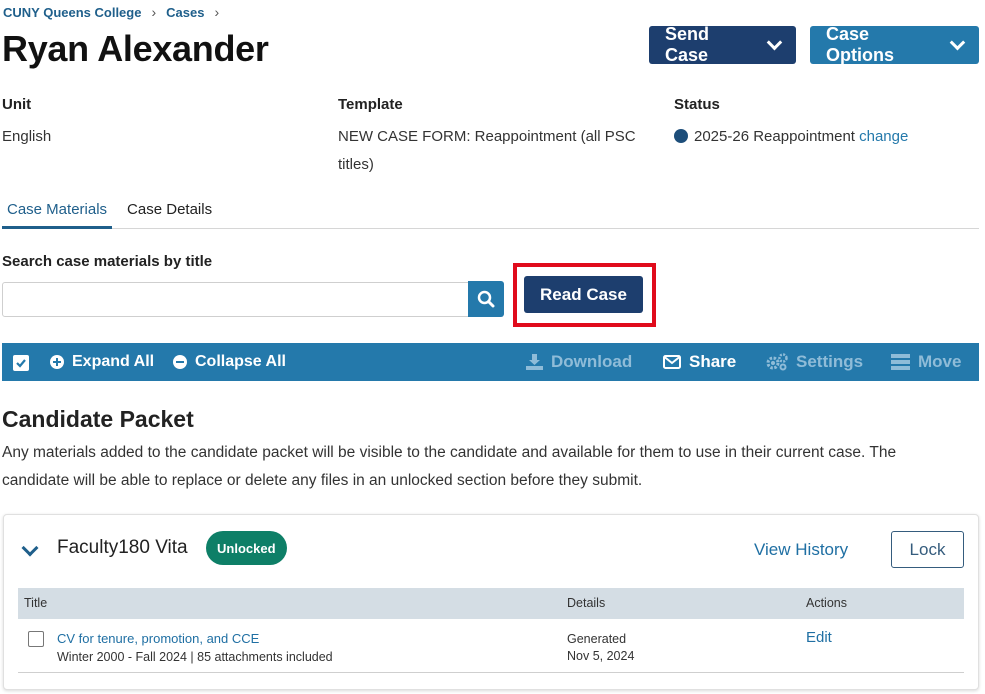 The image size is (985, 694). I want to click on share-label: Share, so click(713, 361).